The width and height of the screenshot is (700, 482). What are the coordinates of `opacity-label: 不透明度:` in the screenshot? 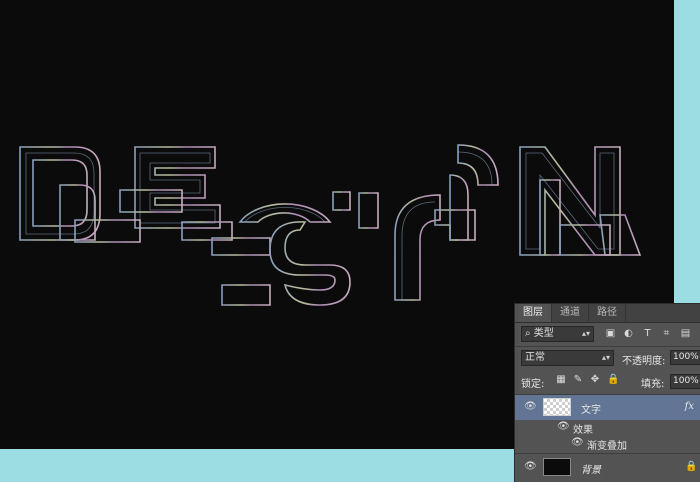 It's located at (644, 361).